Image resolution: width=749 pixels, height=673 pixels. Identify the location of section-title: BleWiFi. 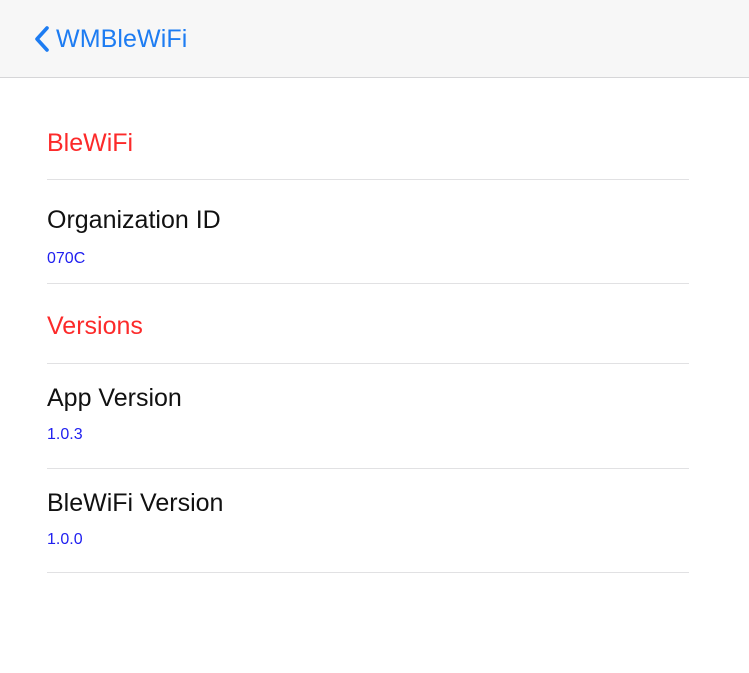
(90, 143).